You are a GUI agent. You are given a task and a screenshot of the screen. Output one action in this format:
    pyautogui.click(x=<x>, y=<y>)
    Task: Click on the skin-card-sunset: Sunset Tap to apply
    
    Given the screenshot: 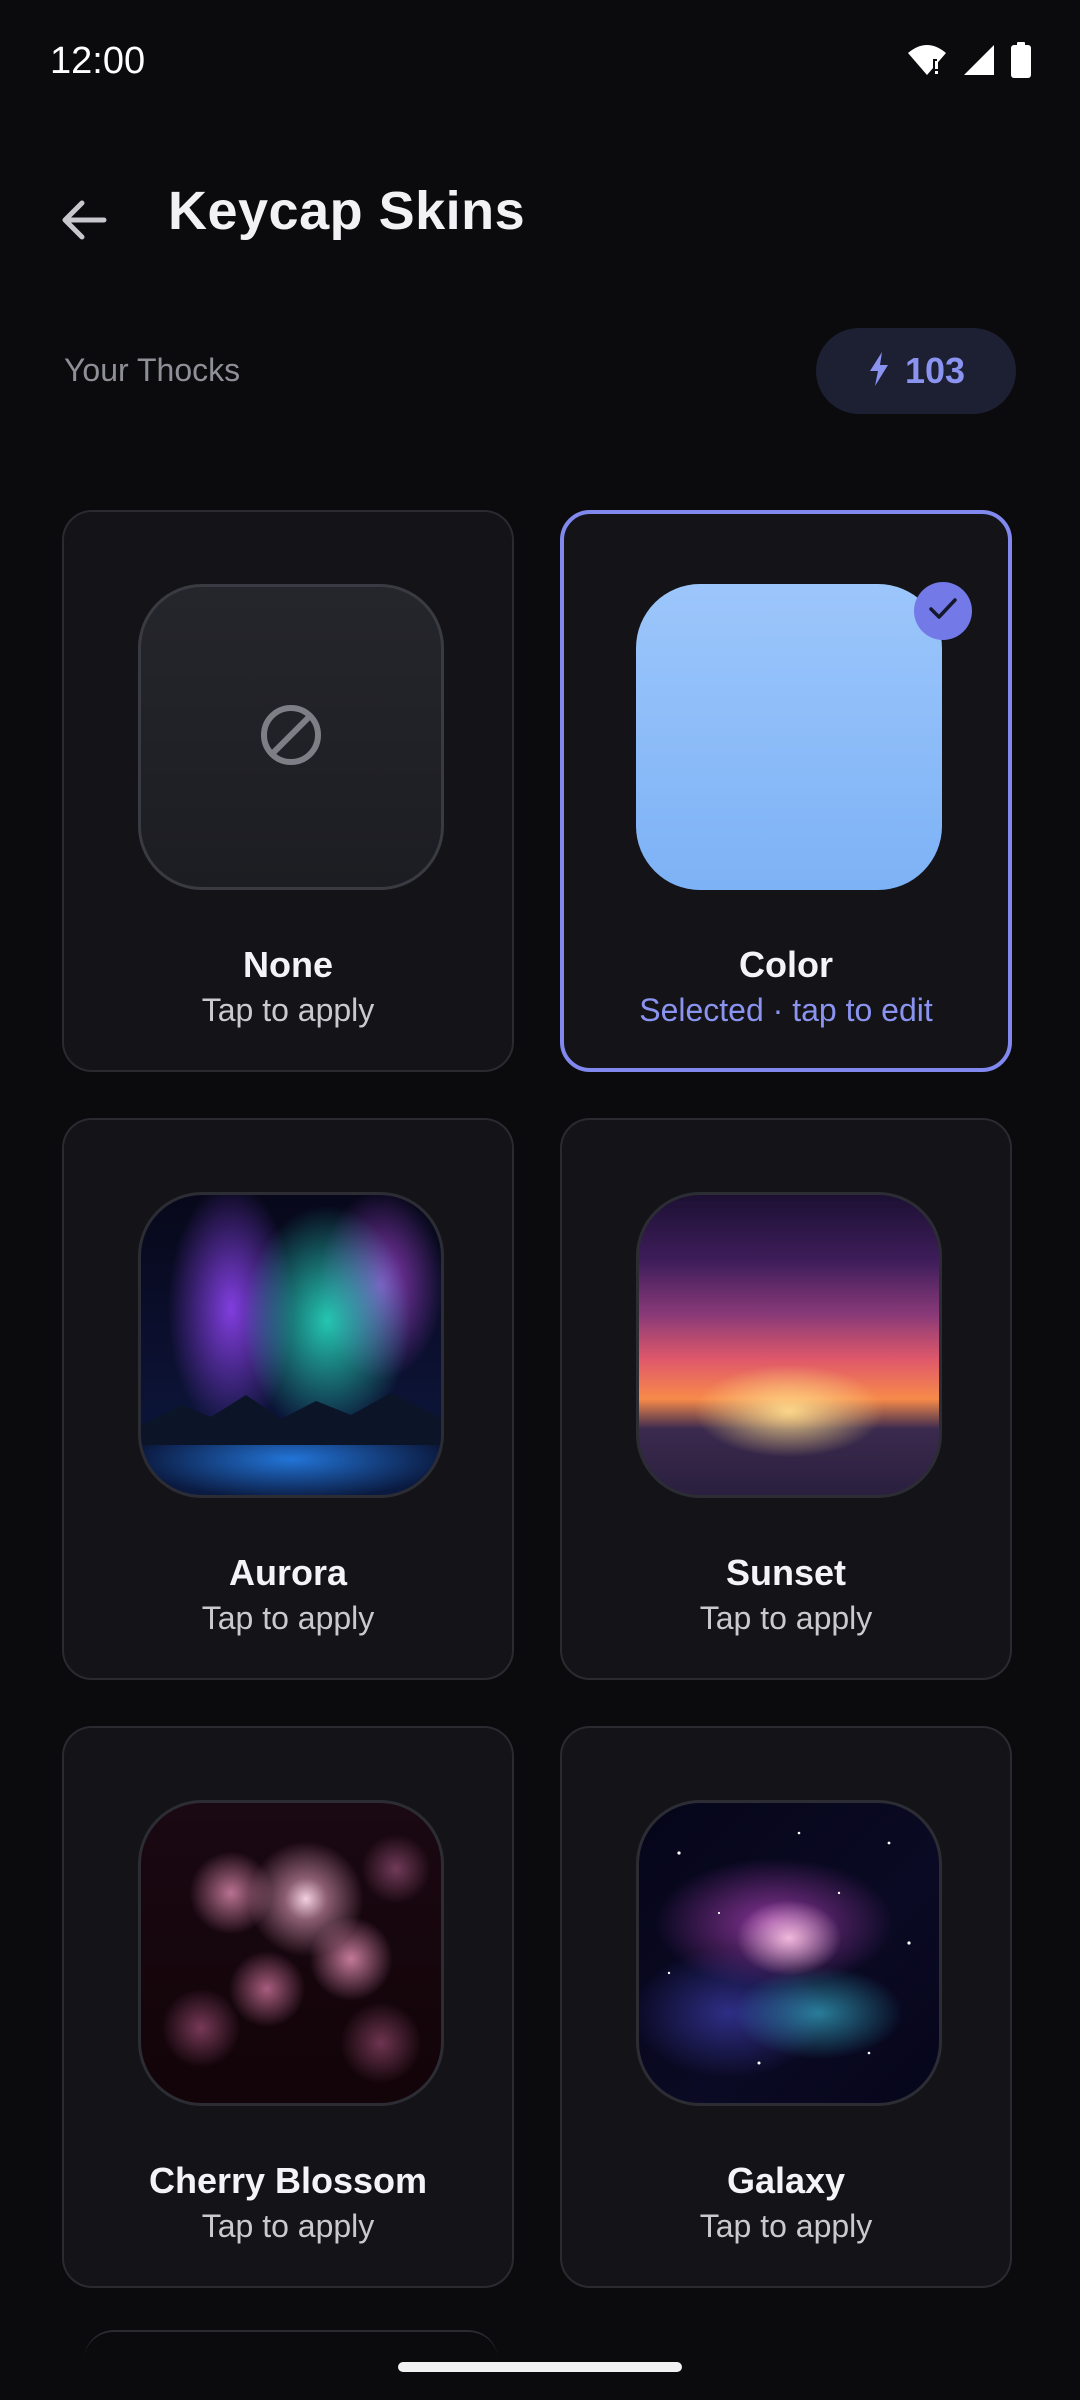 What is the action you would take?
    pyautogui.click(x=786, y=1399)
    